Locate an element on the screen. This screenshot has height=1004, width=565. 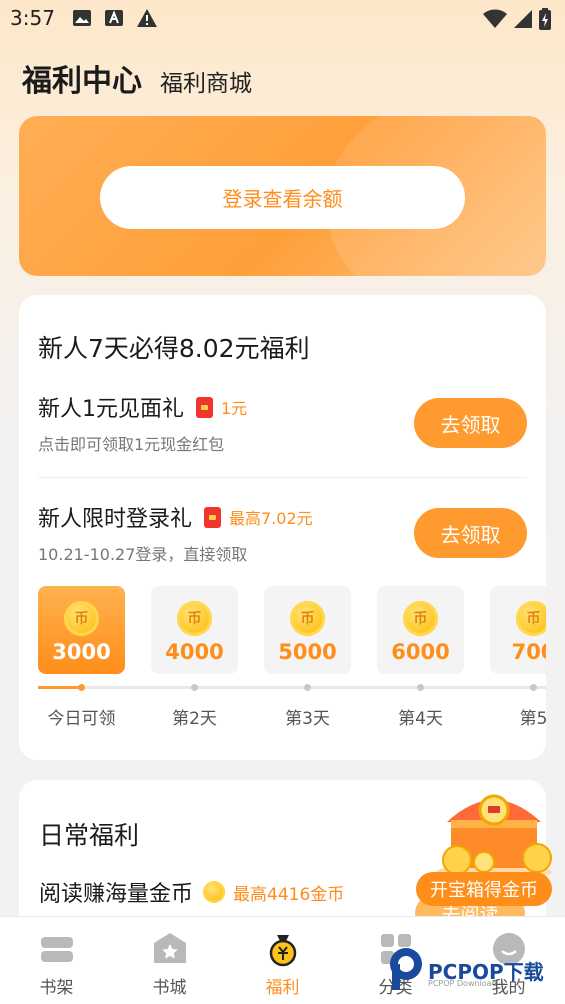
day-label: 第4天 is located at coordinates (420, 719).